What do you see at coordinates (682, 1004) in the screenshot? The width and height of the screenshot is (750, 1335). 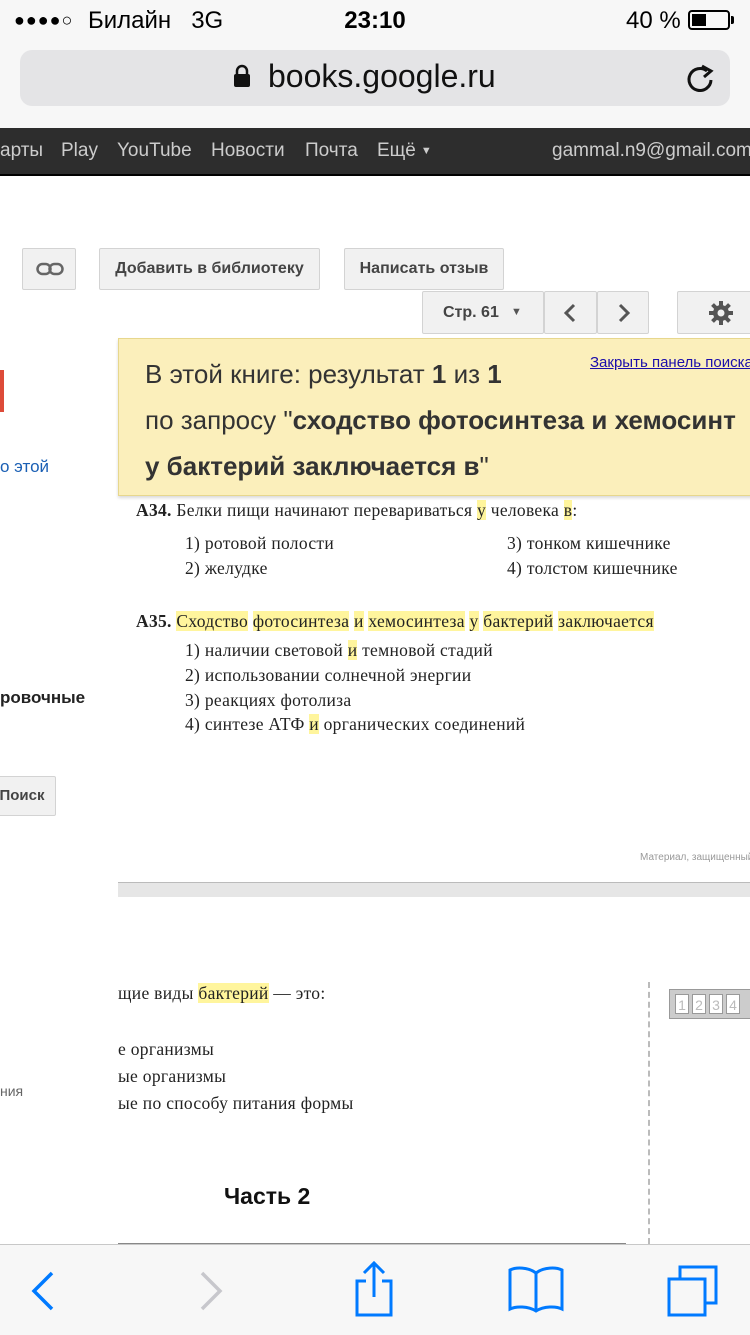 I see `answer-box: 1` at bounding box center [682, 1004].